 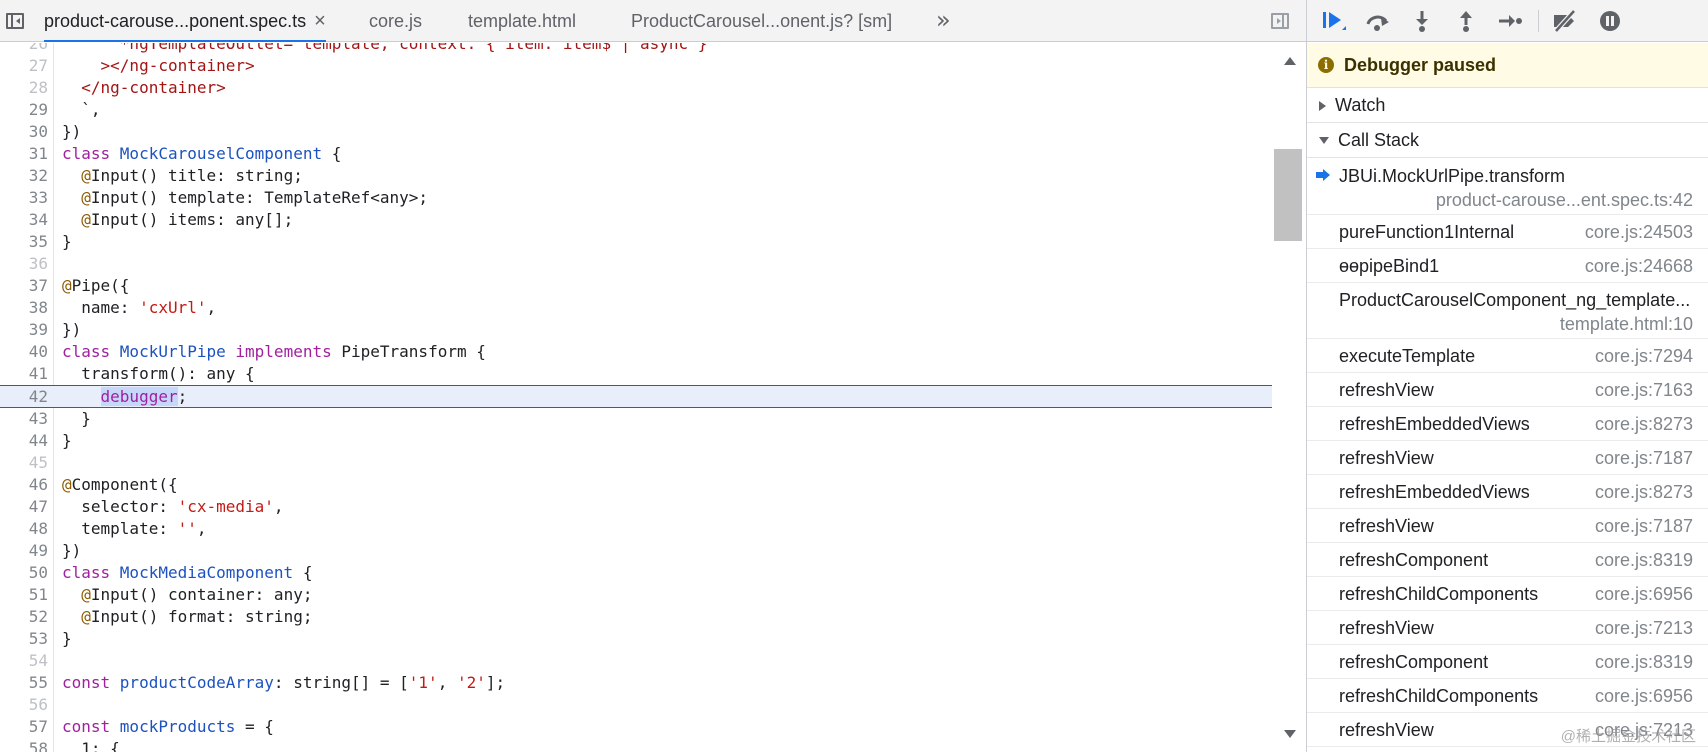 What do you see at coordinates (24, 661) in the screenshot?
I see `line-number: 54` at bounding box center [24, 661].